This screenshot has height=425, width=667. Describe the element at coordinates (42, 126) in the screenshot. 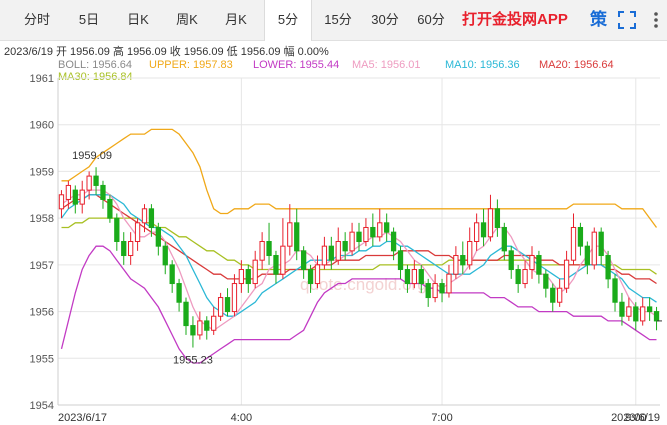

I see `y-tick-label: 1960` at that location.